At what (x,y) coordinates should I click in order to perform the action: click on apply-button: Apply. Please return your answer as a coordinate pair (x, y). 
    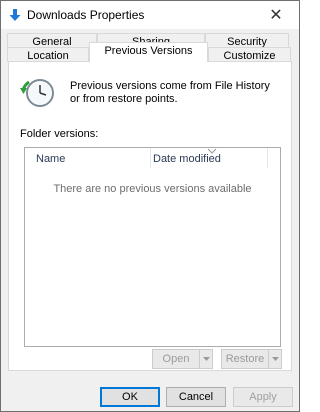
    Looking at the image, I should click on (263, 397).